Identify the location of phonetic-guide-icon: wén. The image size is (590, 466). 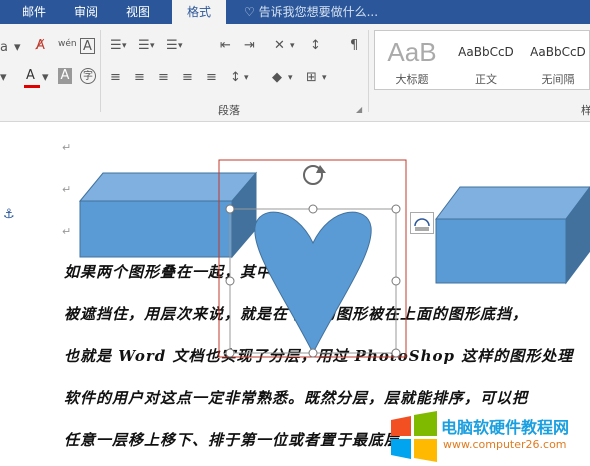
(67, 44).